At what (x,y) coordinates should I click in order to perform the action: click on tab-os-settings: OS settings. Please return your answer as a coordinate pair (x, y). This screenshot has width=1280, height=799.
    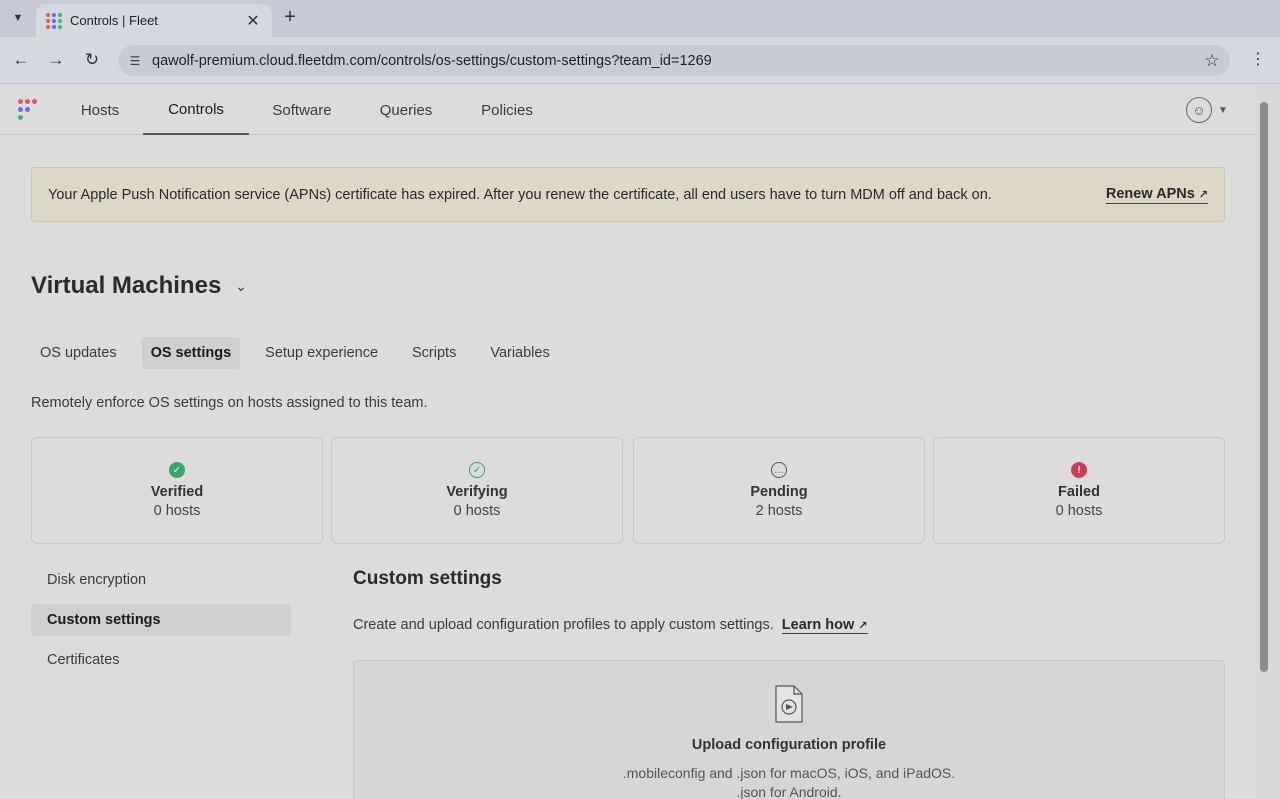
    Looking at the image, I should click on (191, 353).